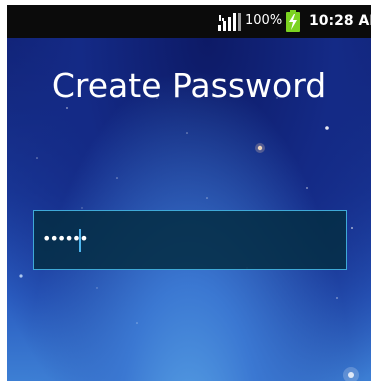 The width and height of the screenshot is (373, 381). Describe the element at coordinates (229, 22) in the screenshot. I see `signal-strength-icon` at that location.